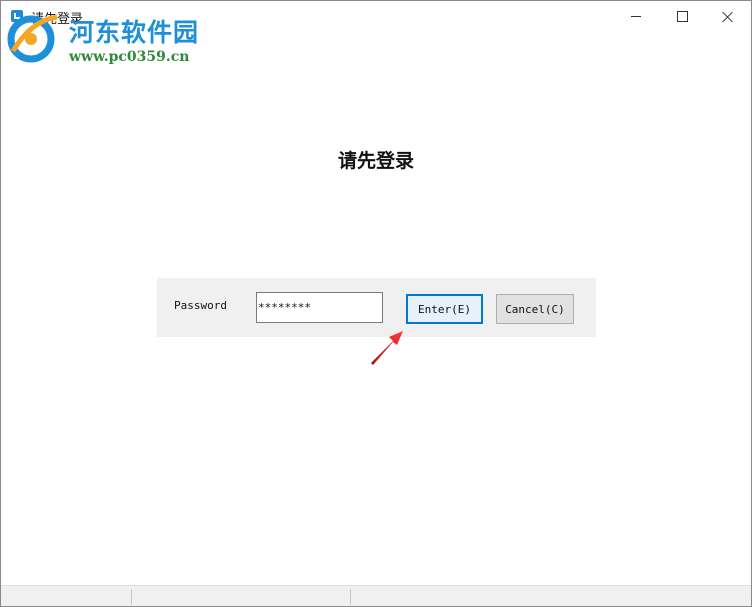 This screenshot has height=607, width=752. Describe the element at coordinates (200, 305) in the screenshot. I see `password-label: Password` at that location.